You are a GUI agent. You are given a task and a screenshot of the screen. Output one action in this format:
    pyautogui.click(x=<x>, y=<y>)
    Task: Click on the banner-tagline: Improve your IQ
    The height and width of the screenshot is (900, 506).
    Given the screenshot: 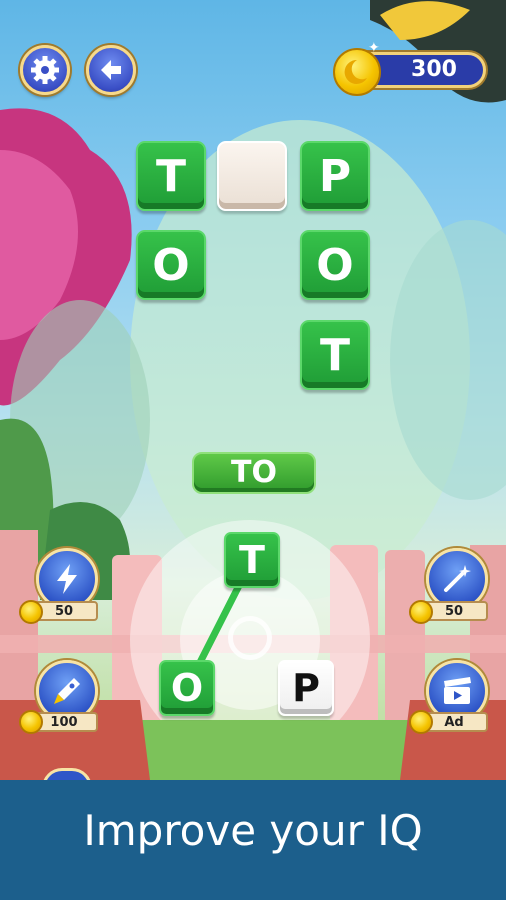 What is the action you would take?
    pyautogui.click(x=253, y=830)
    